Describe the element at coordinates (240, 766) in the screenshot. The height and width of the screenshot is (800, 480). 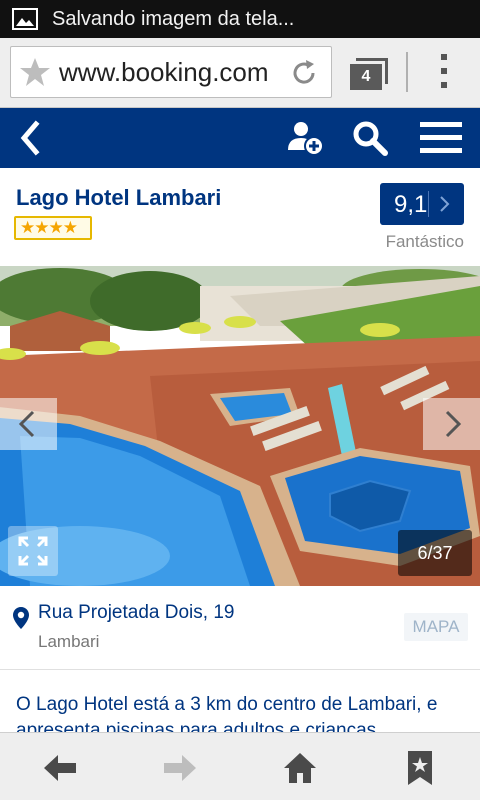
I see `browser-bottom-bar` at that location.